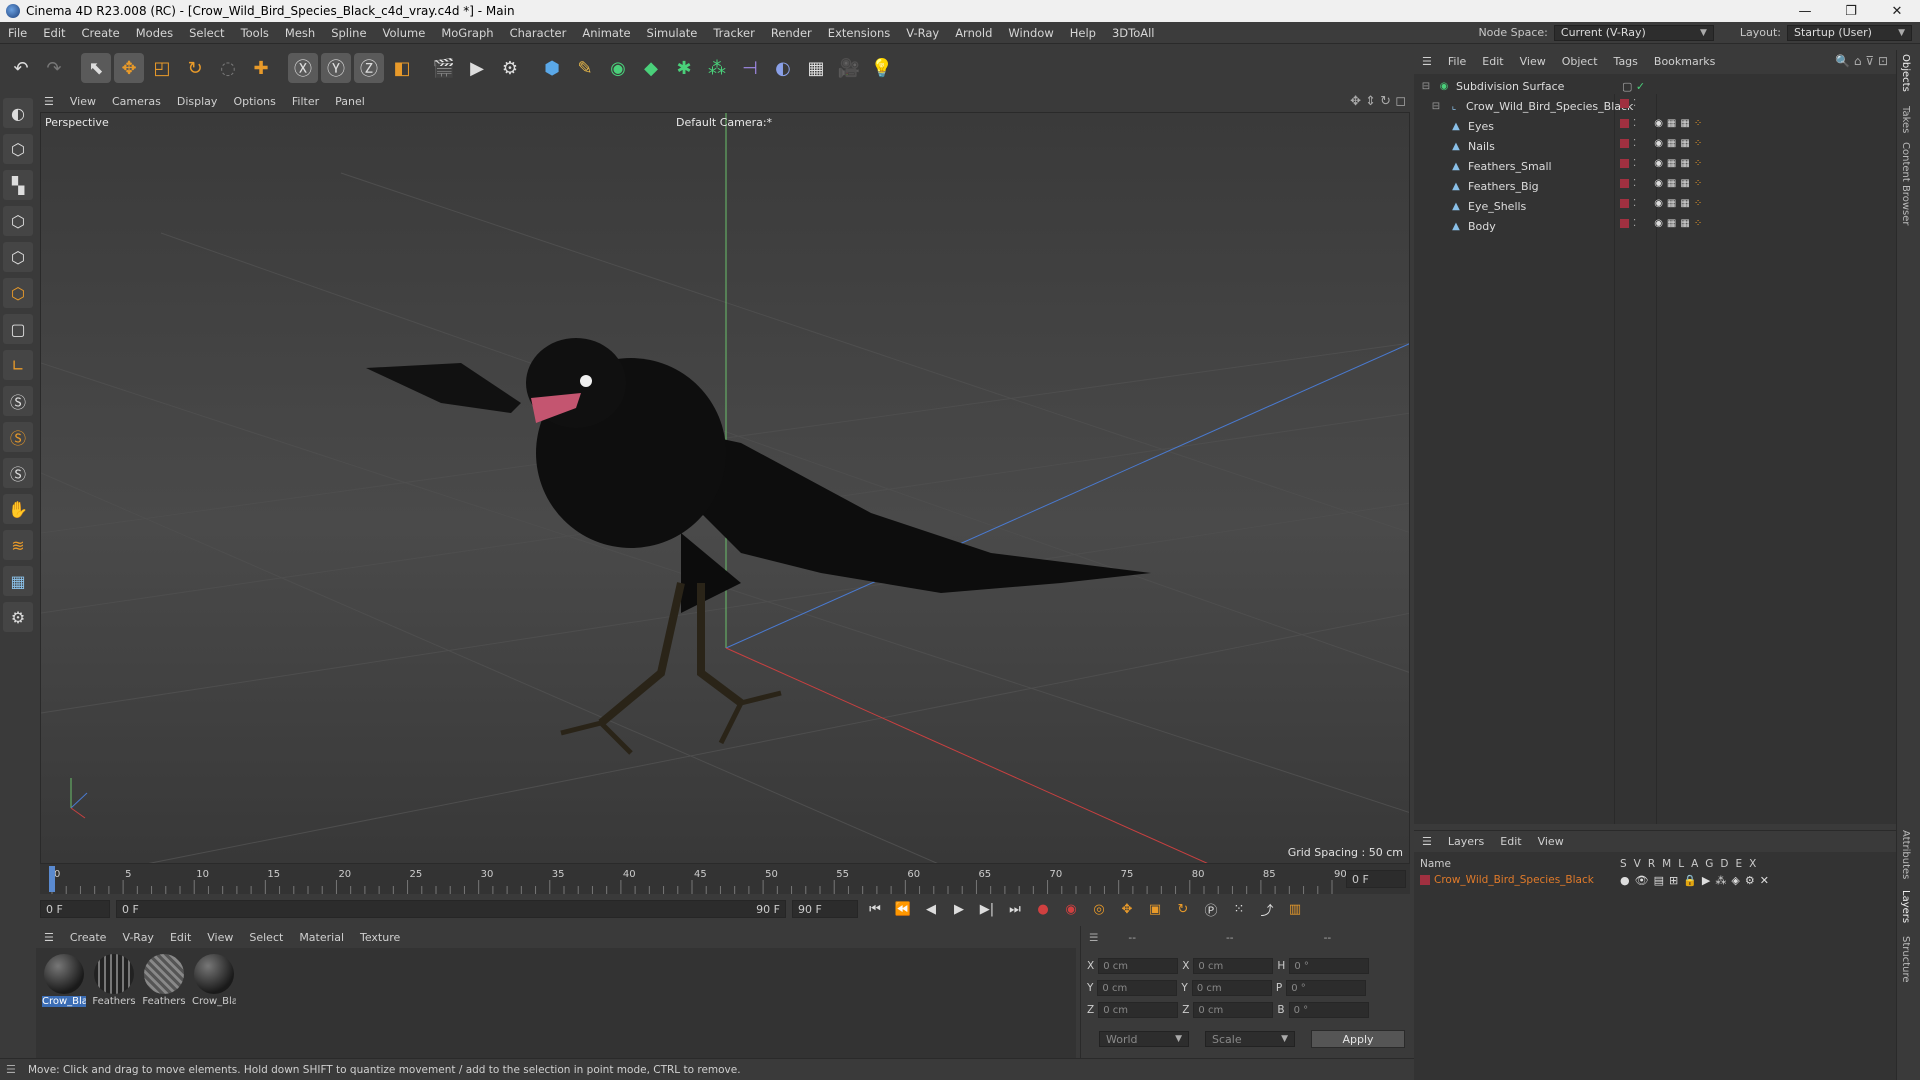  I want to click on playhead, so click(52, 879).